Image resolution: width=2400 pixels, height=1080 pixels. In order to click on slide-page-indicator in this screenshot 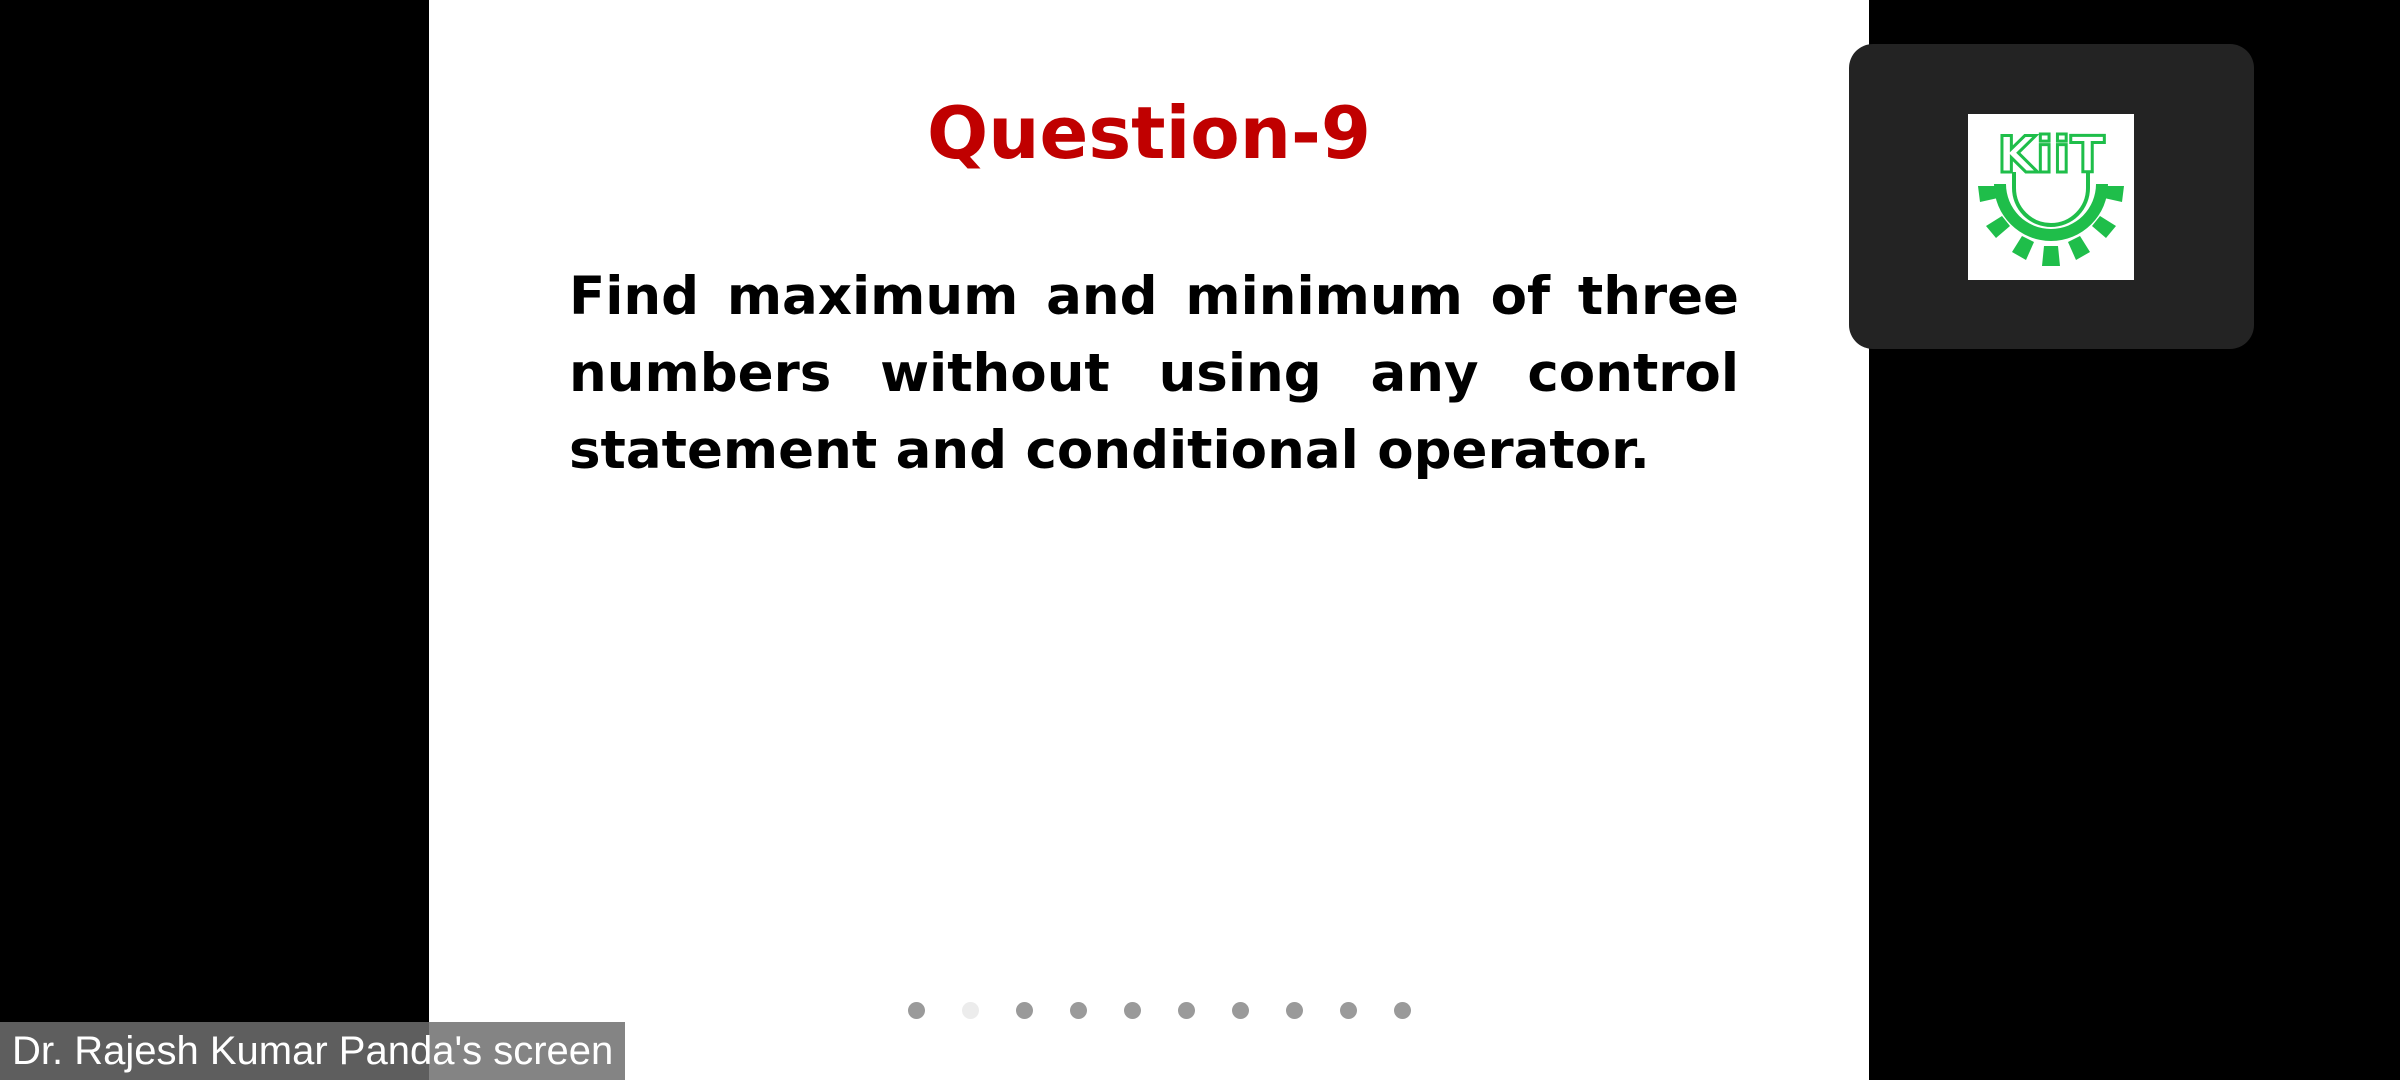, I will do `click(1149, 1011)`.